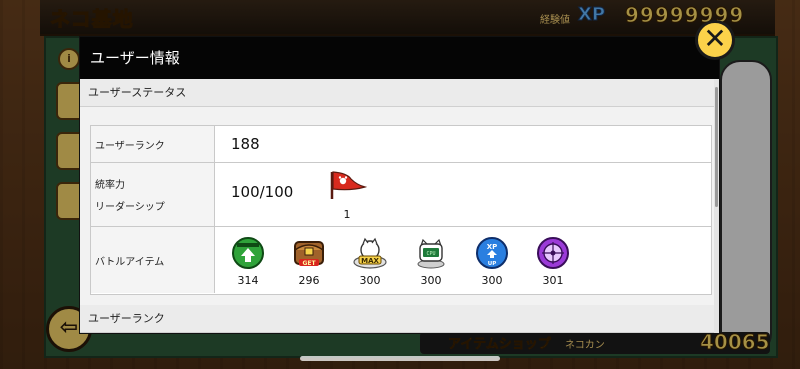  I want to click on dialog-title: ユーザー情報, so click(135, 58).